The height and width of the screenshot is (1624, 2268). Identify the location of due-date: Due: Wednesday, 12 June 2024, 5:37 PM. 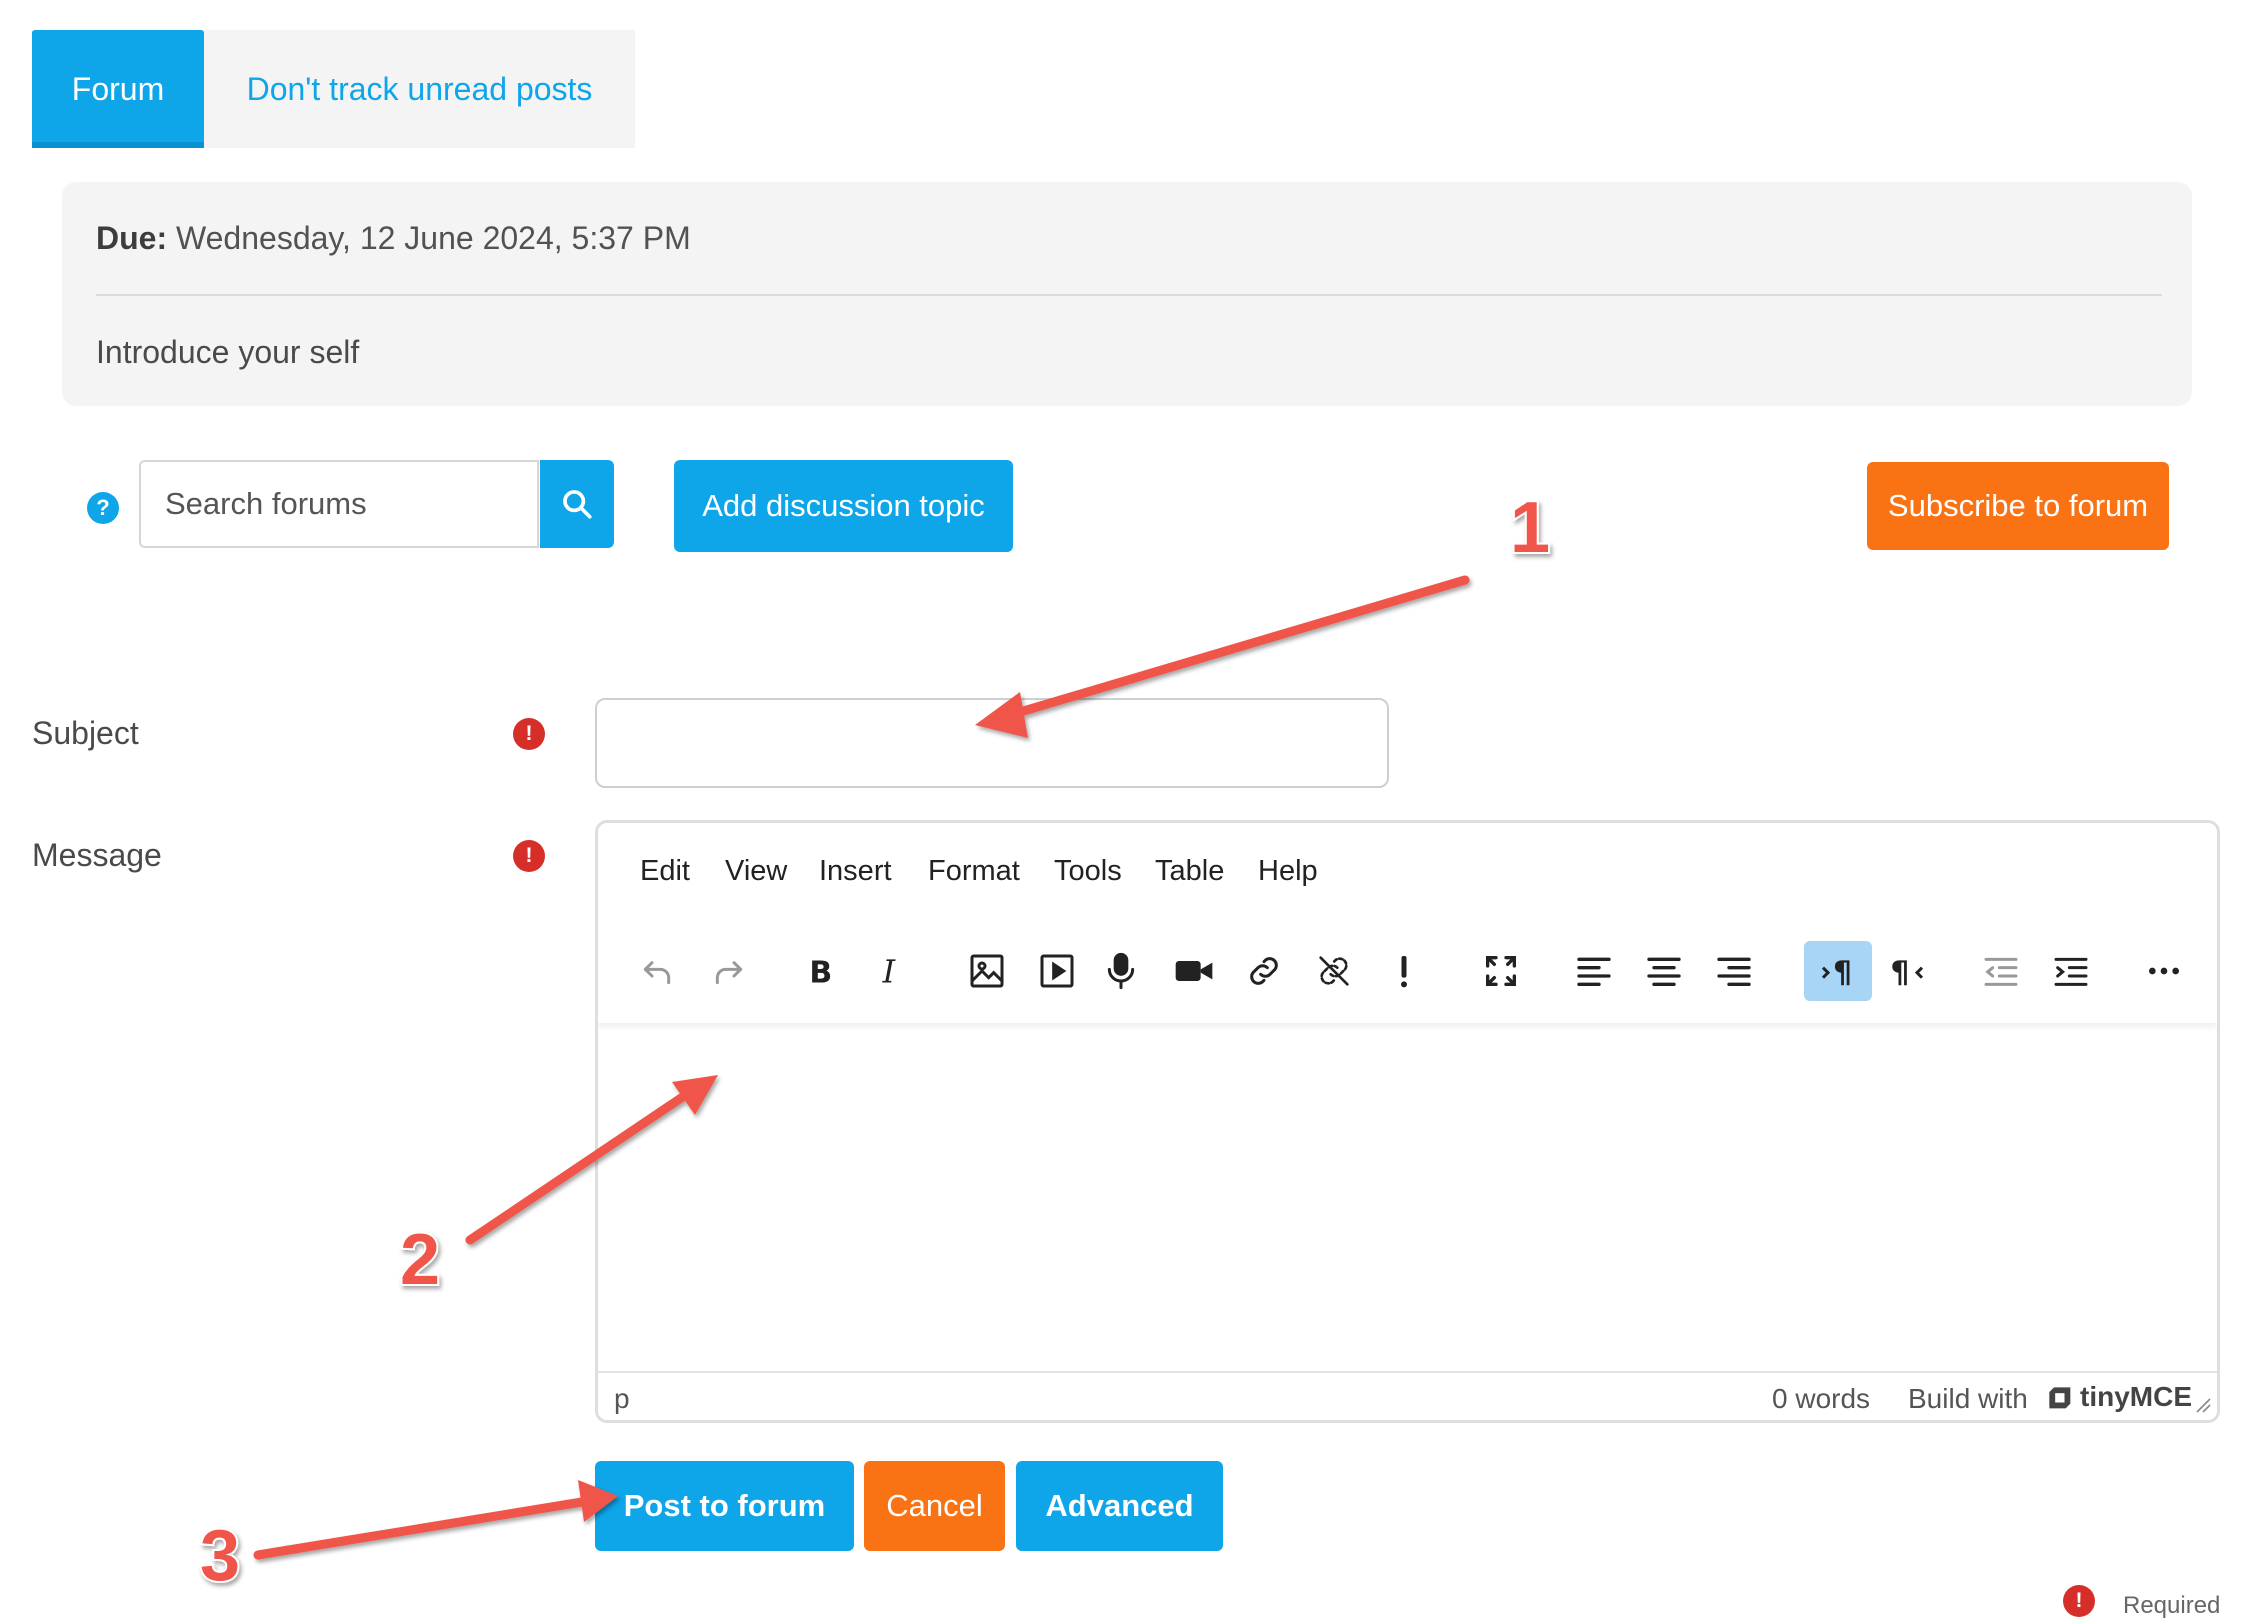
(393, 238).